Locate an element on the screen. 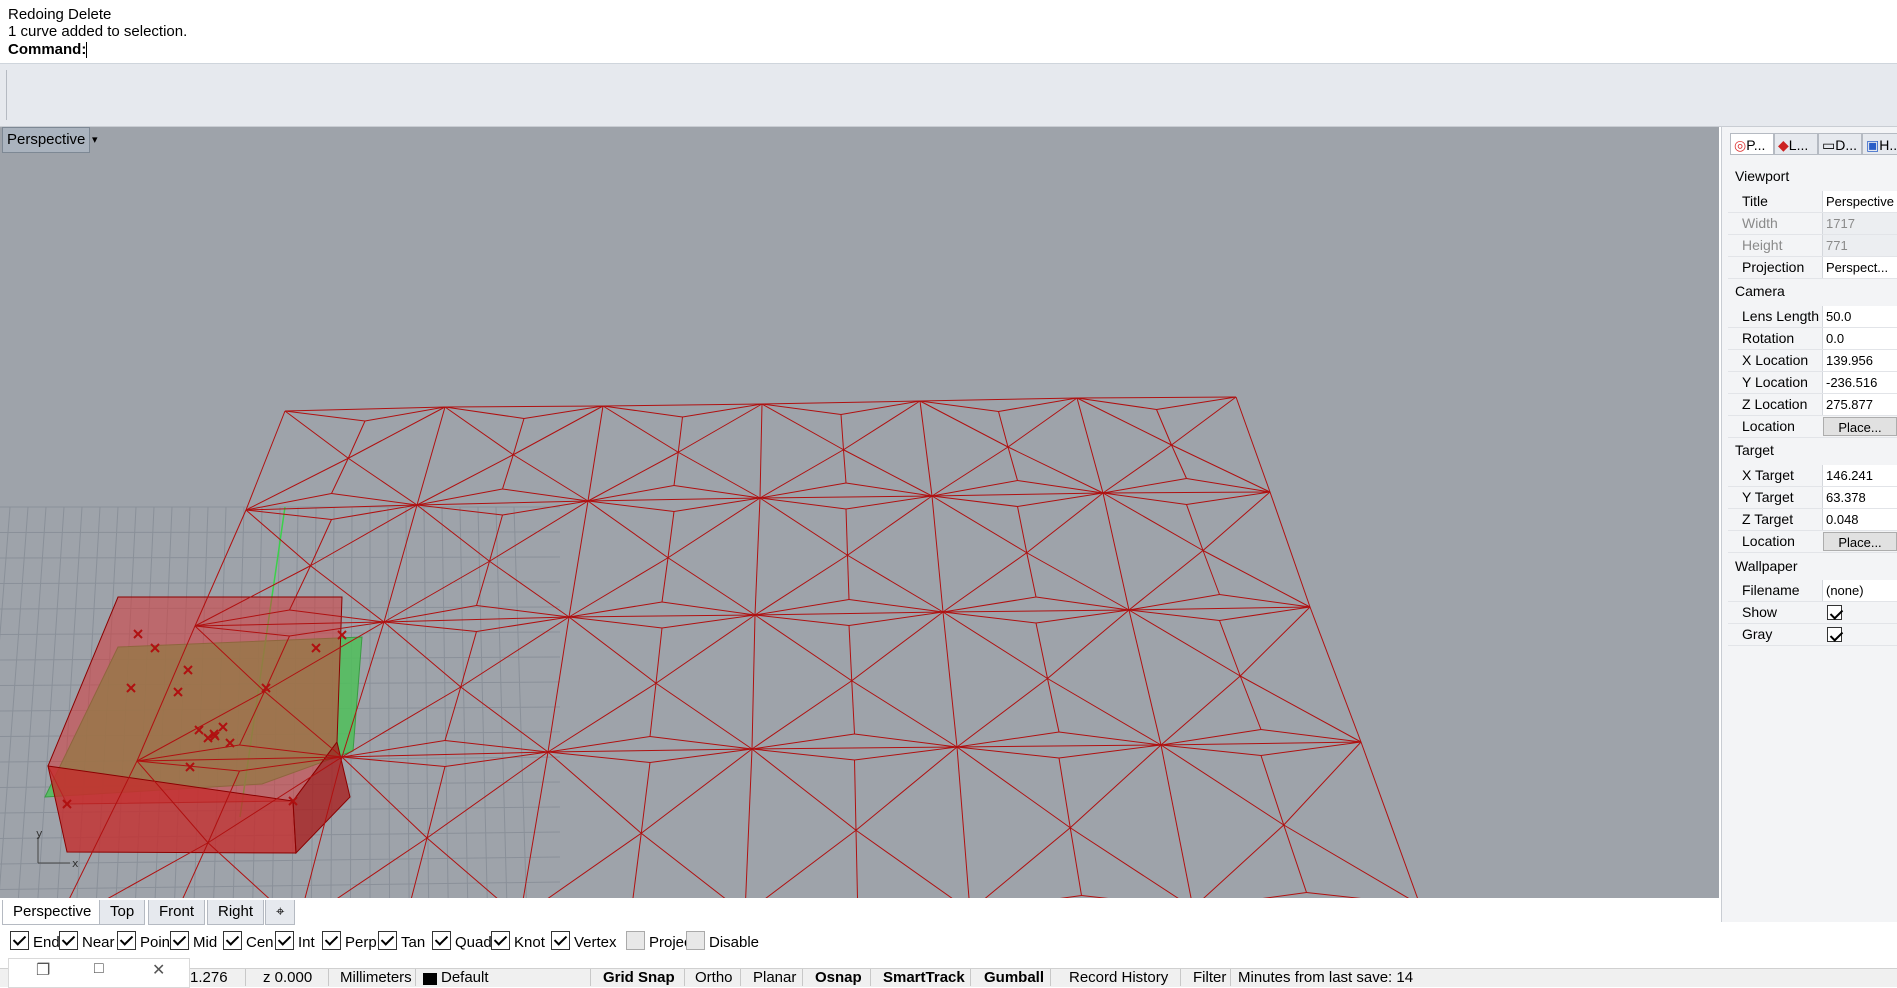 This screenshot has width=1897, height=988. osnap-label: Mid is located at coordinates (205, 942).